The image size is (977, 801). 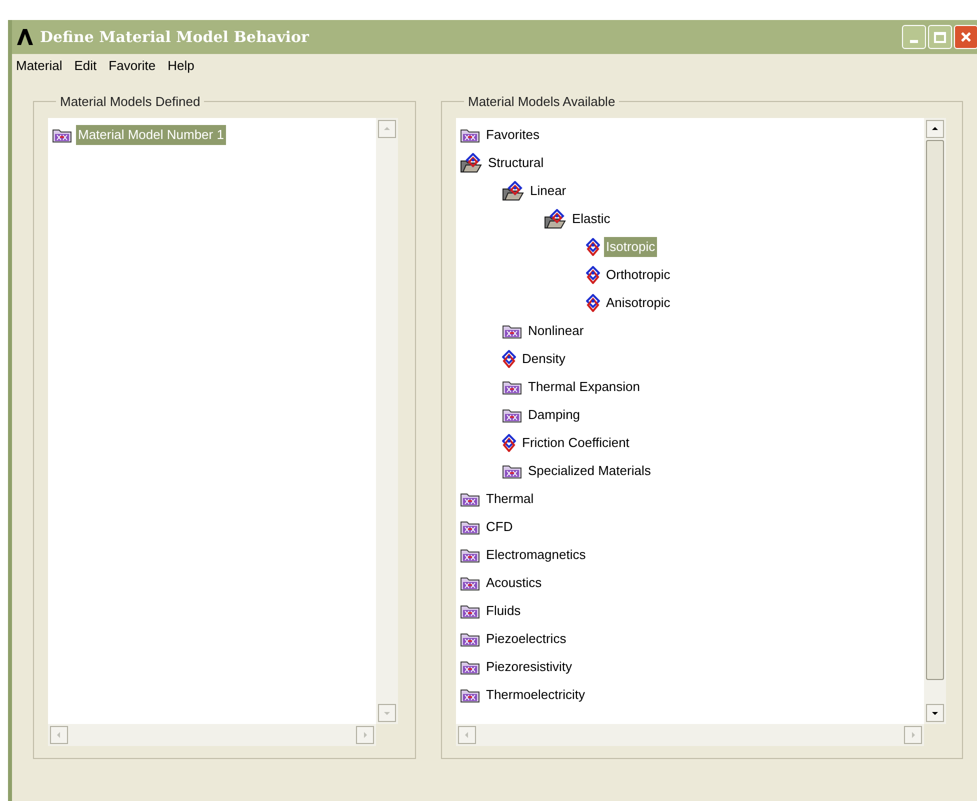 I want to click on close-button, so click(x=965, y=37).